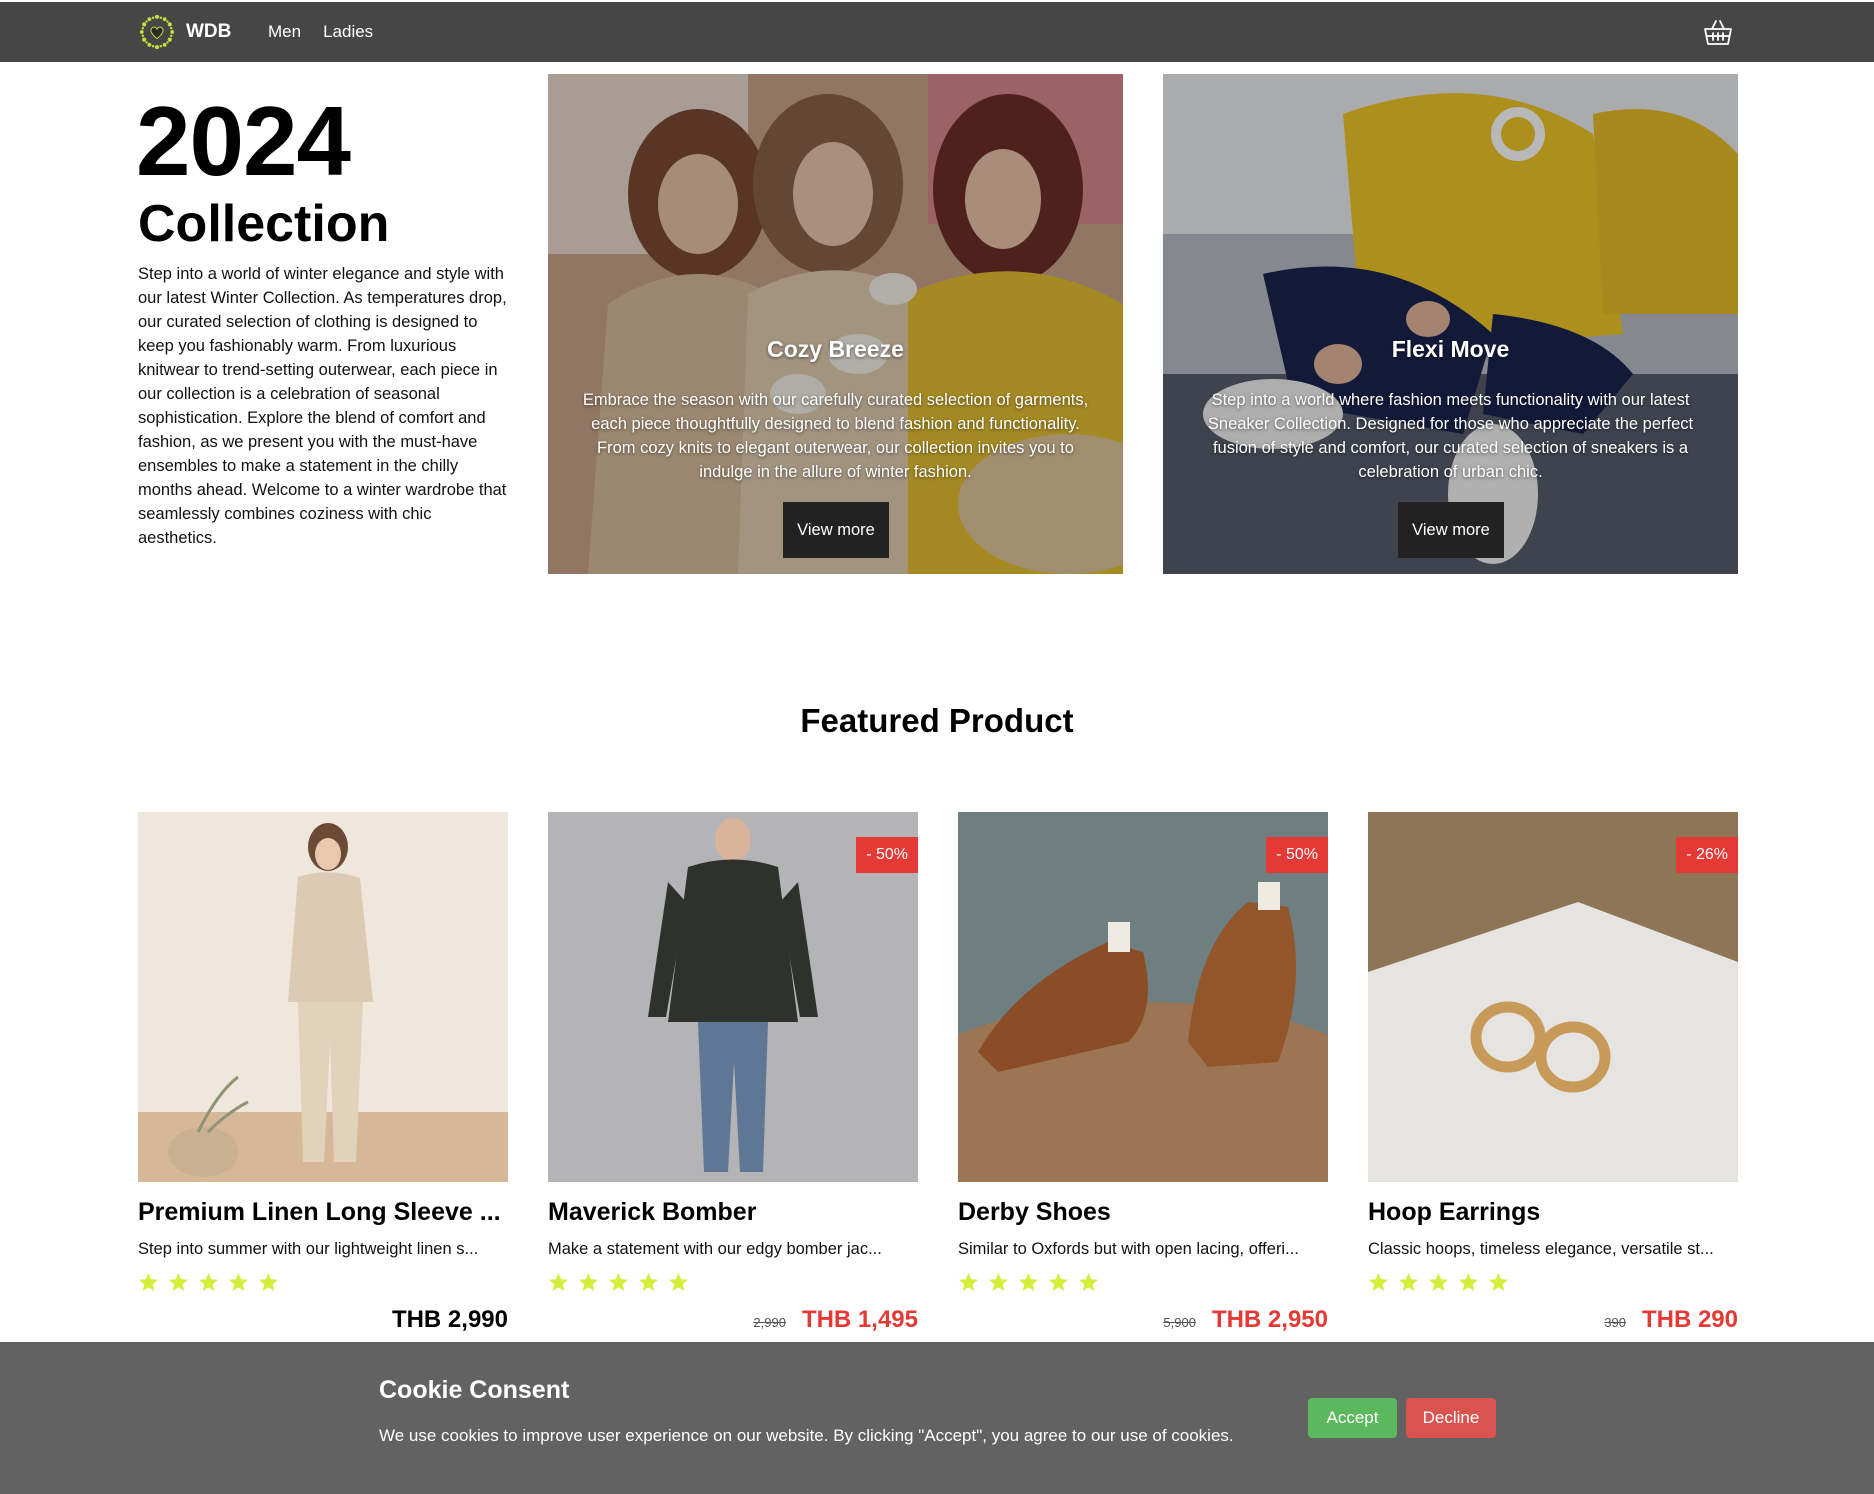 This screenshot has height=1494, width=1874. I want to click on shopping-basket-icon, so click(1718, 33).